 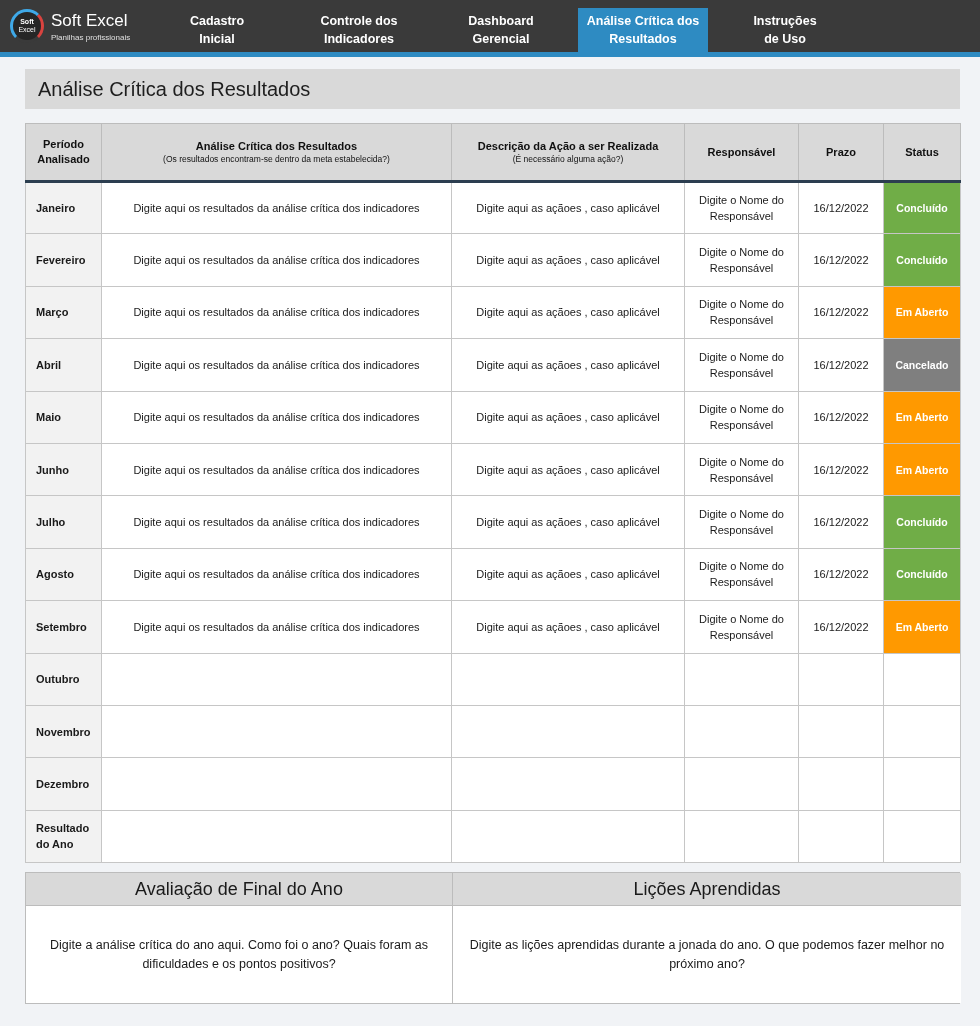 What do you see at coordinates (707, 890) in the screenshot?
I see `panel-title: Lições Aprendidas` at bounding box center [707, 890].